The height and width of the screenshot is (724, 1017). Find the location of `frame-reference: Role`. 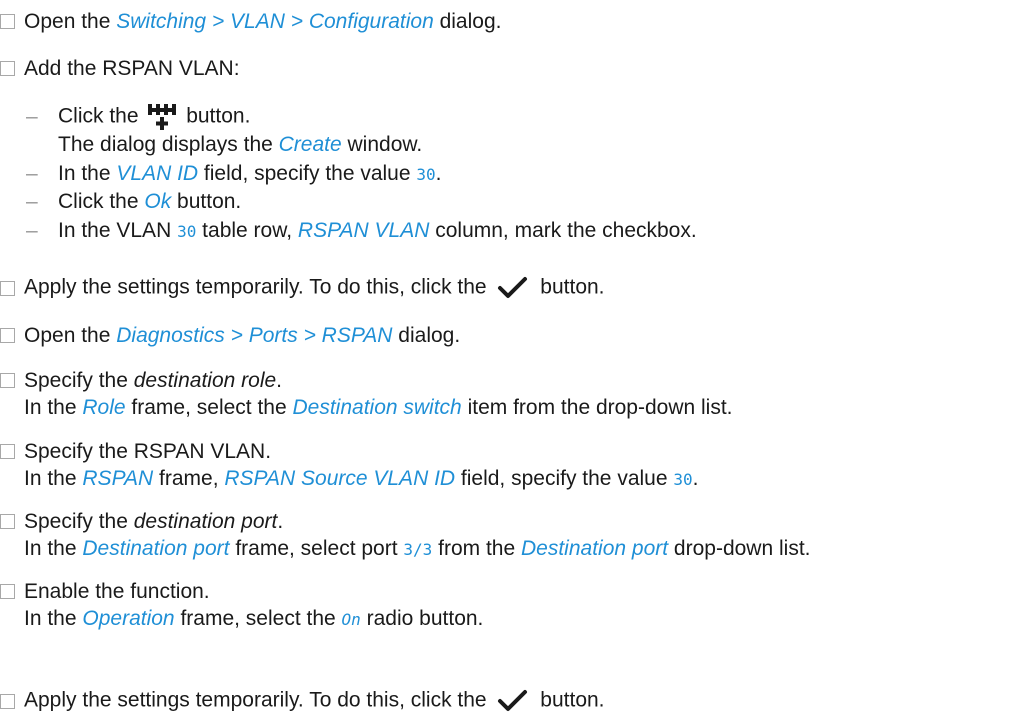

frame-reference: Role is located at coordinates (104, 407).